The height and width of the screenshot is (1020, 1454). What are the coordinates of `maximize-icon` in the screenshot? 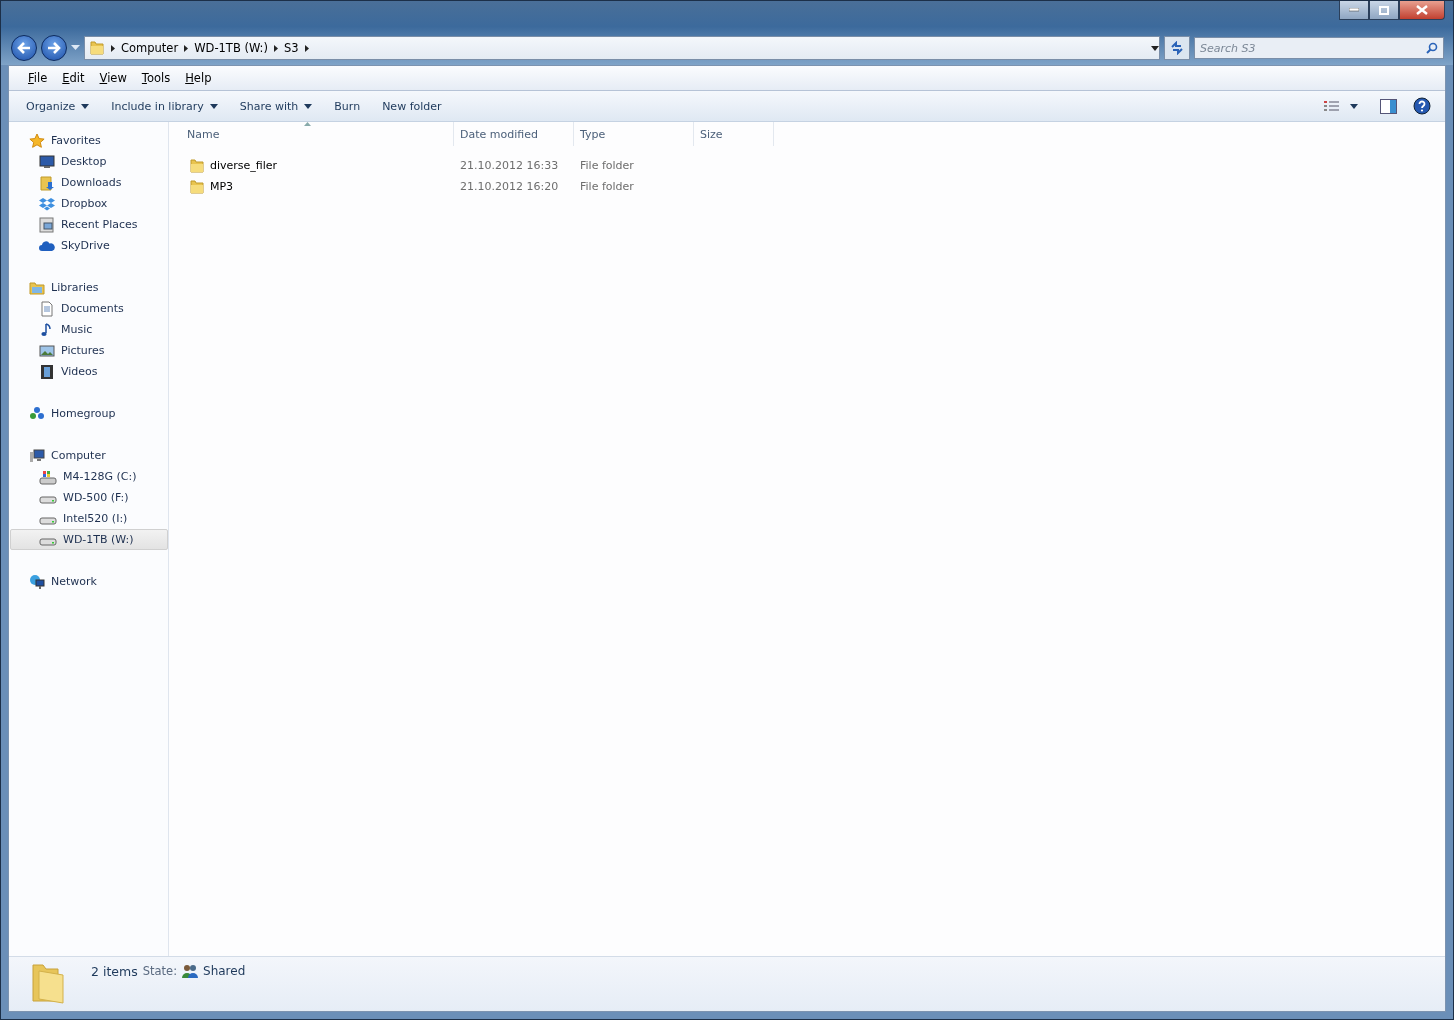 It's located at (1384, 10).